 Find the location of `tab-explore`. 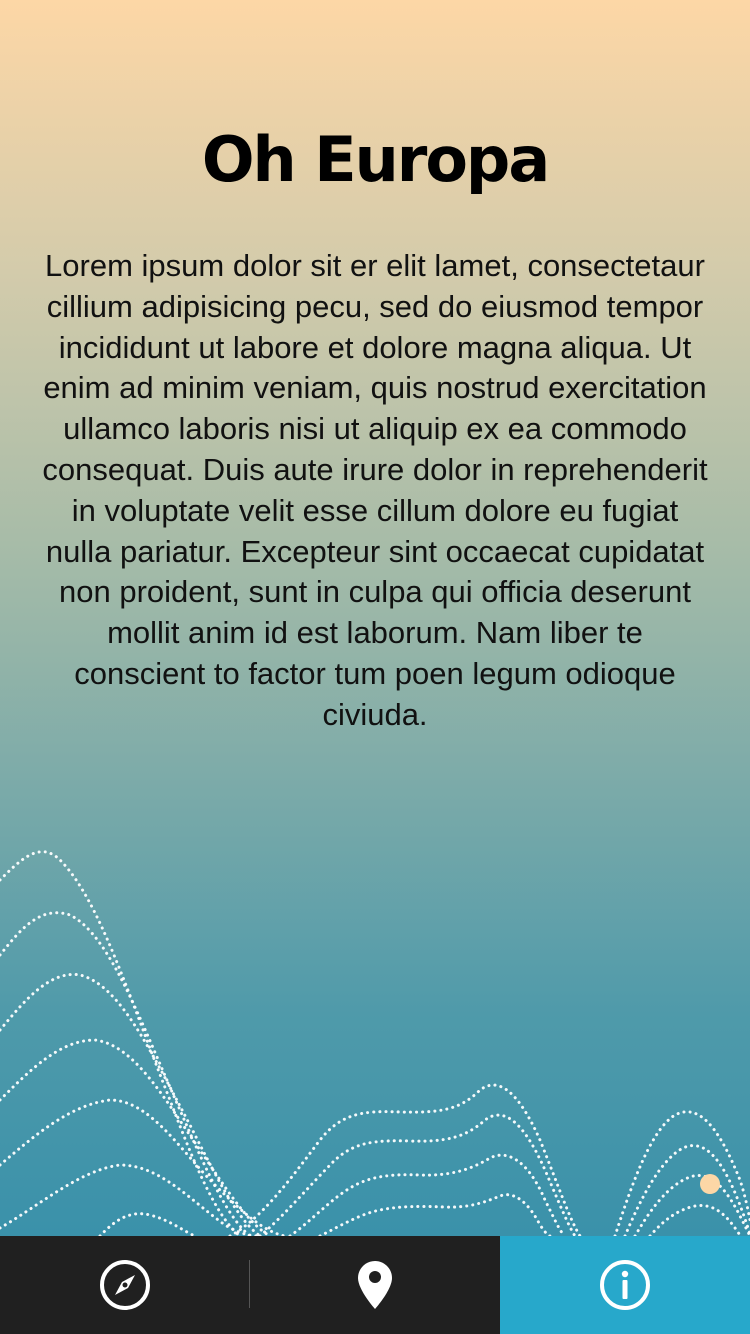

tab-explore is located at coordinates (125, 1285).